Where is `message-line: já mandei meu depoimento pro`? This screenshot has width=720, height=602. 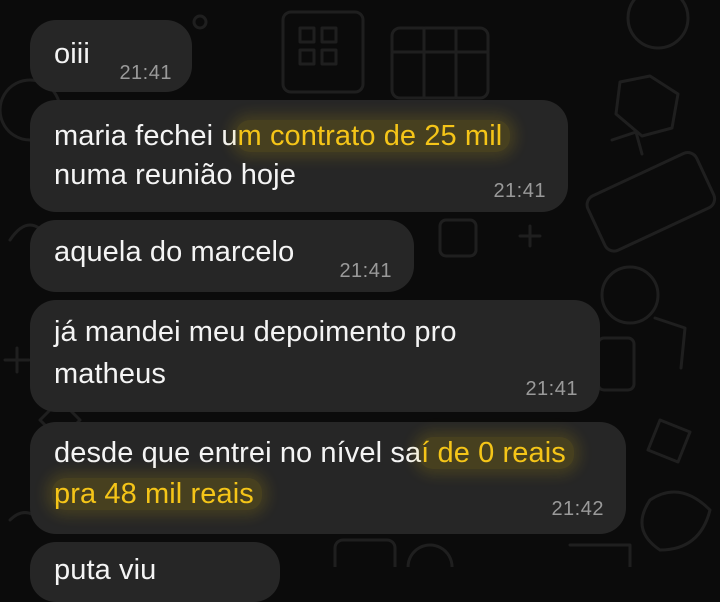
message-line: já mandei meu depoimento pro is located at coordinates (255, 332).